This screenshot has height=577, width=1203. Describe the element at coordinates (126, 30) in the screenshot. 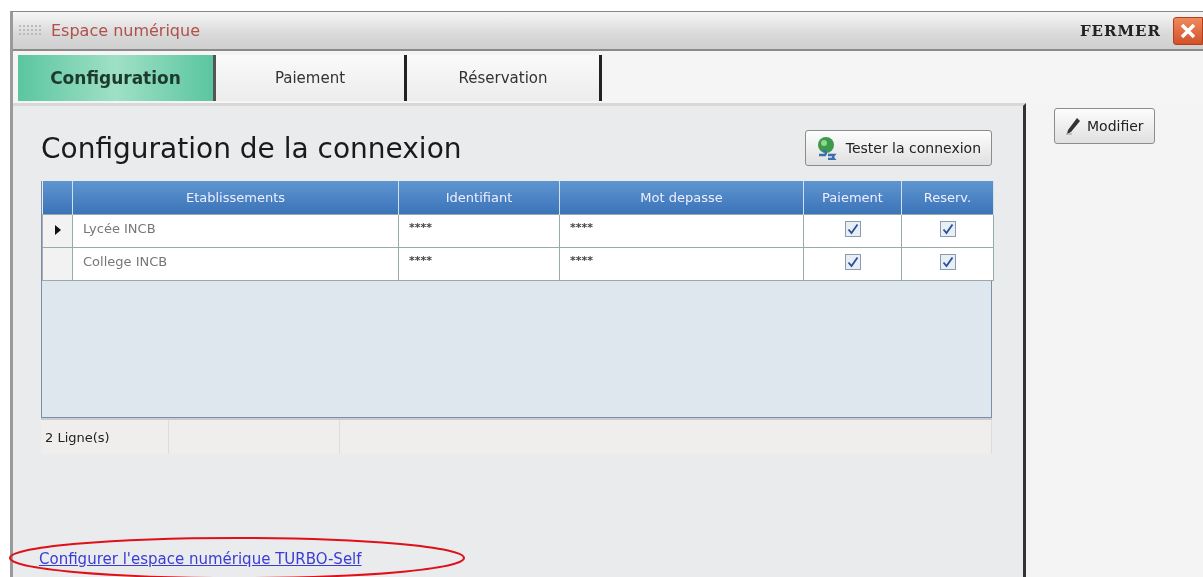

I see `window-title: Espace numérique` at that location.